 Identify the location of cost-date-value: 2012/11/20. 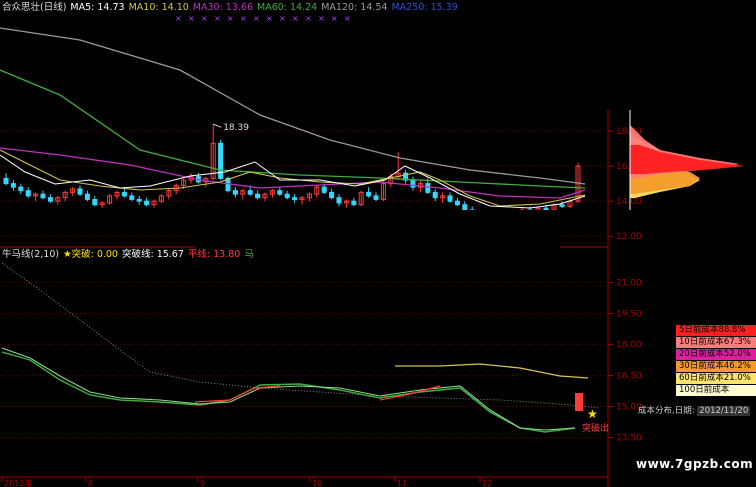
(724, 411).